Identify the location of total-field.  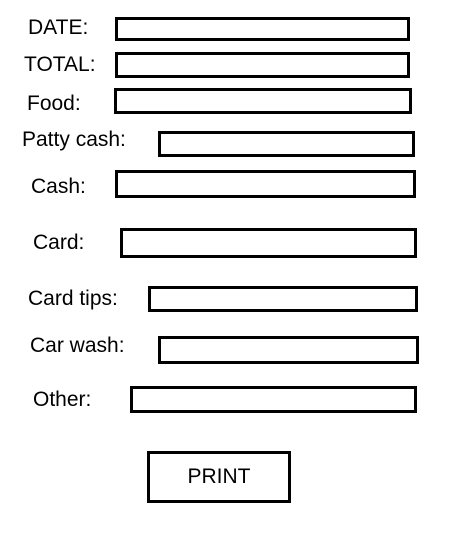
(262, 65).